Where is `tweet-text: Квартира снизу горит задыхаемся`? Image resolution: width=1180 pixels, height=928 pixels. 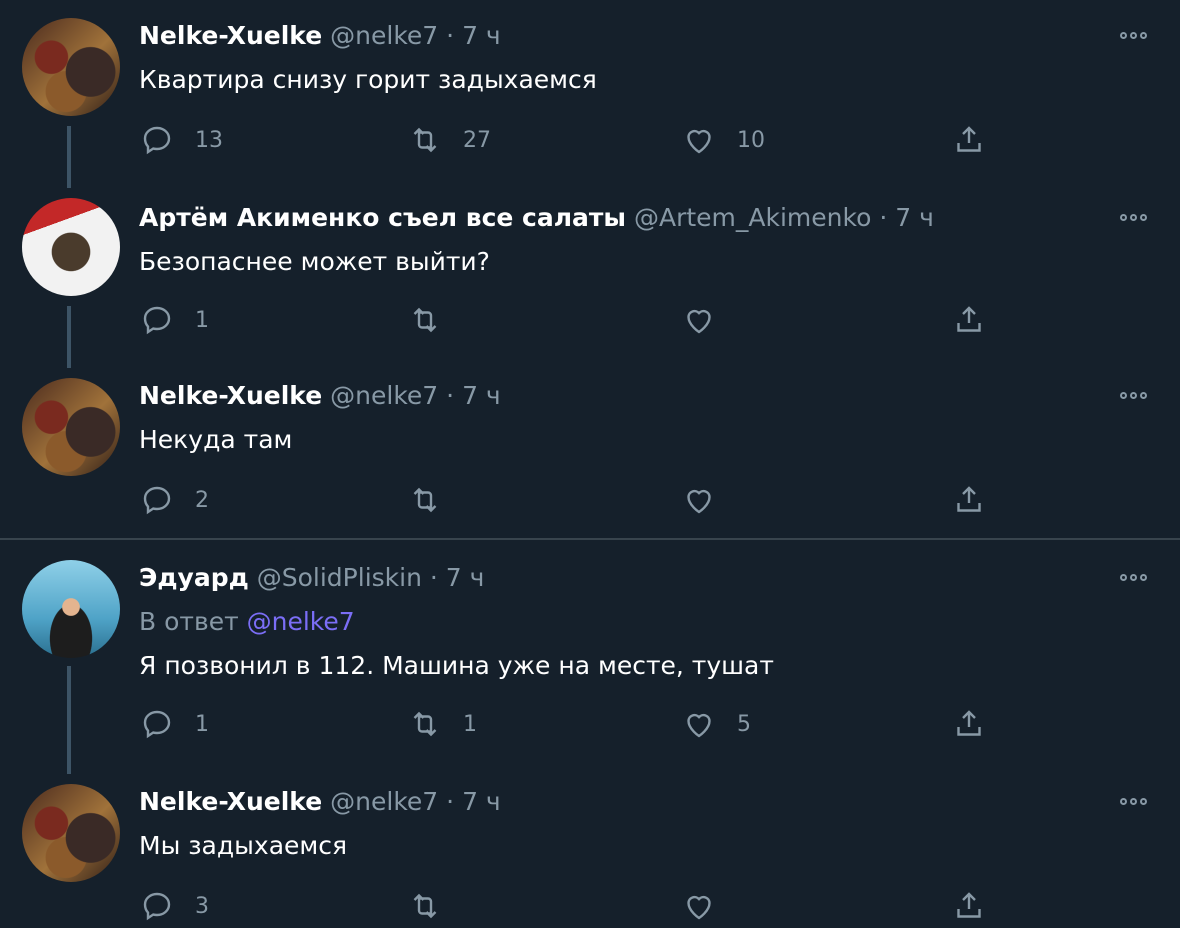 tweet-text: Квартира снизу горит задыхаемся is located at coordinates (368, 79).